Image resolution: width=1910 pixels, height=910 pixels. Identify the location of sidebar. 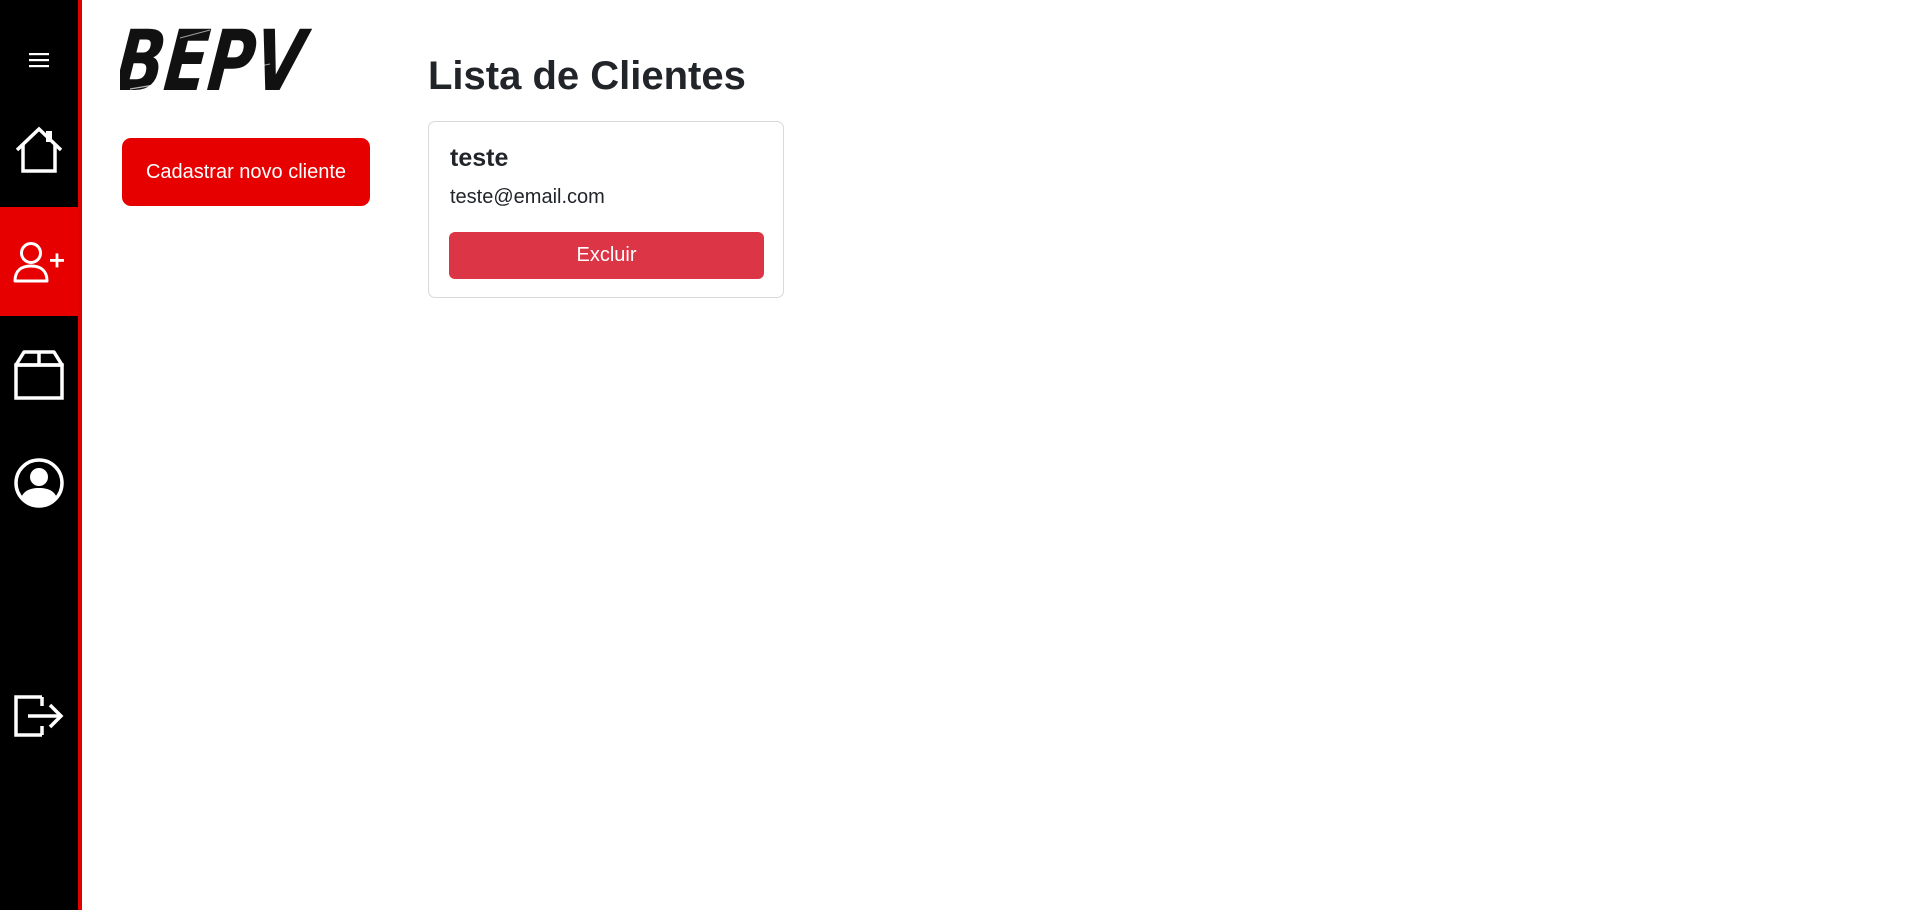
(41, 455).